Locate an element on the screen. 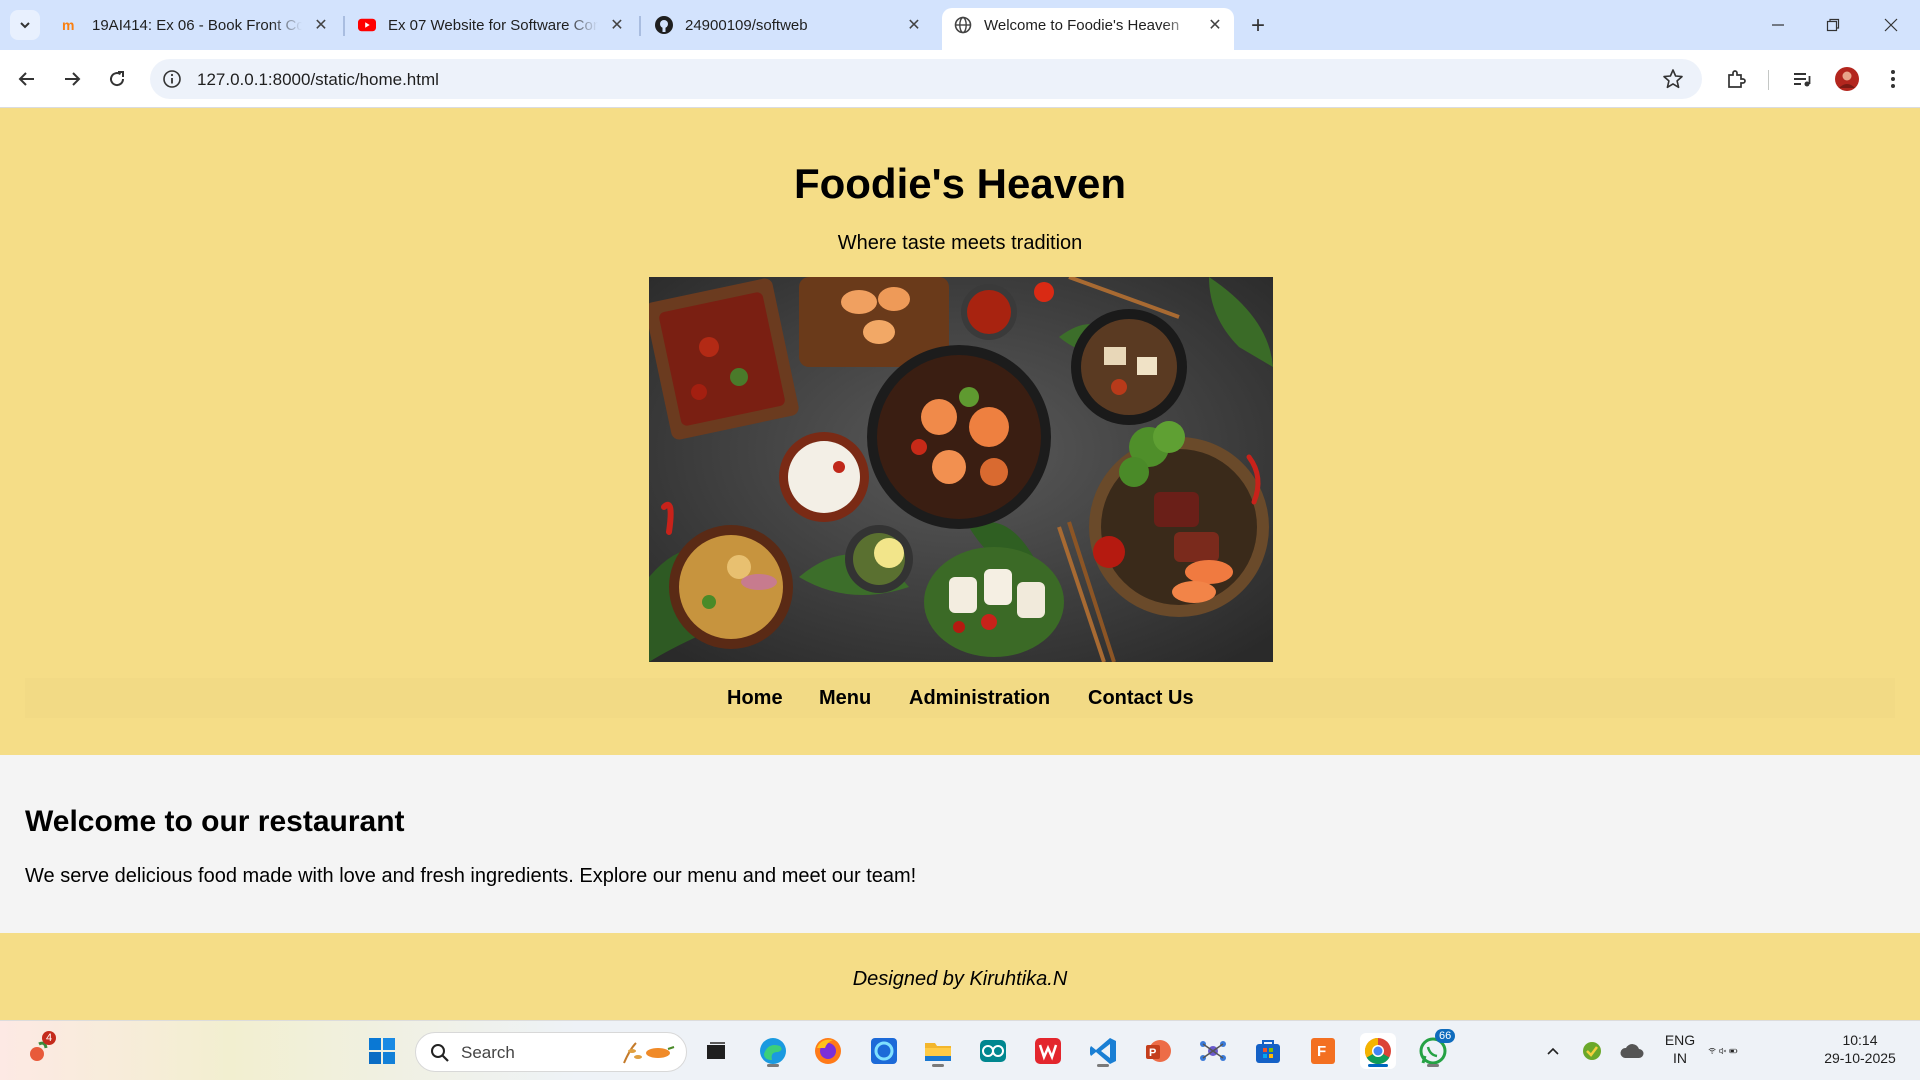 This screenshot has width=1920, height=1080. minimize-icon is located at coordinates (1778, 25).